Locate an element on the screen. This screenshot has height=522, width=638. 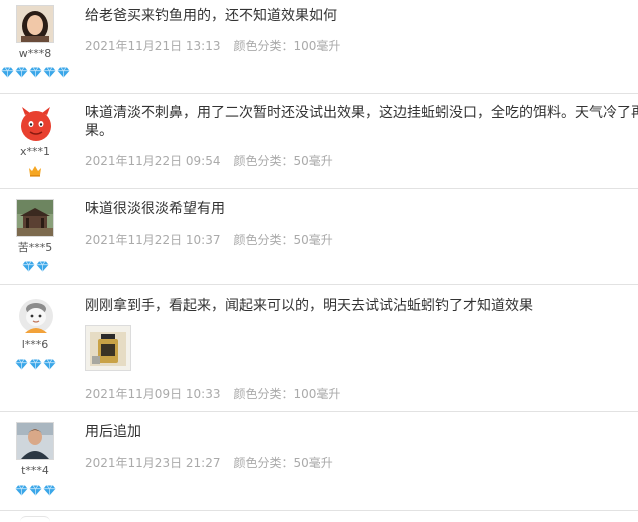
review-date: 2021年11月21日 13:13 is located at coordinates (153, 46).